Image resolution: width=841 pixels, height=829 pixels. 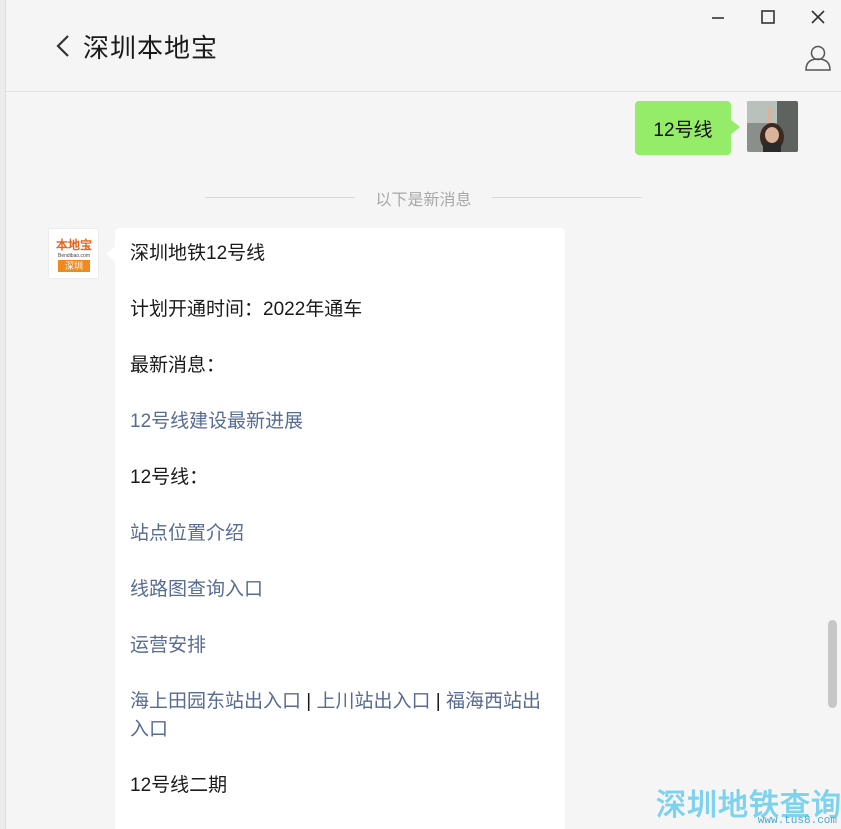 I want to click on minimize-icon, so click(x=718, y=18).